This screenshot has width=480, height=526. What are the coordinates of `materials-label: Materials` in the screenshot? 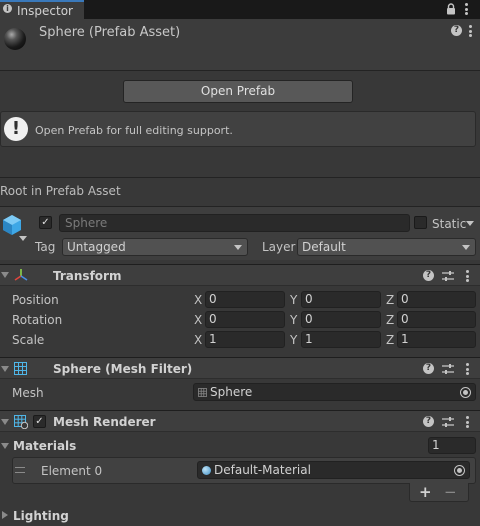 It's located at (44, 446).